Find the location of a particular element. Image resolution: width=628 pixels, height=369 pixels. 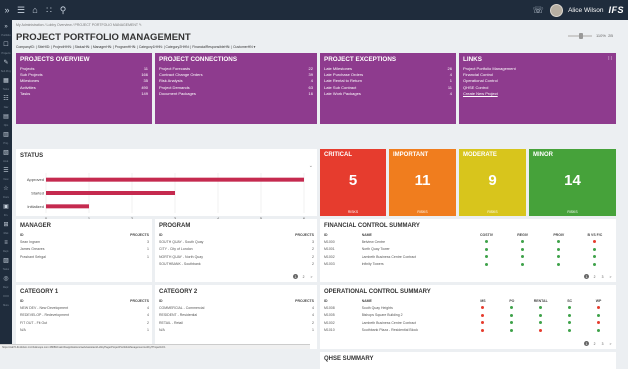

category1-row: N/A 1 is located at coordinates (84, 331).